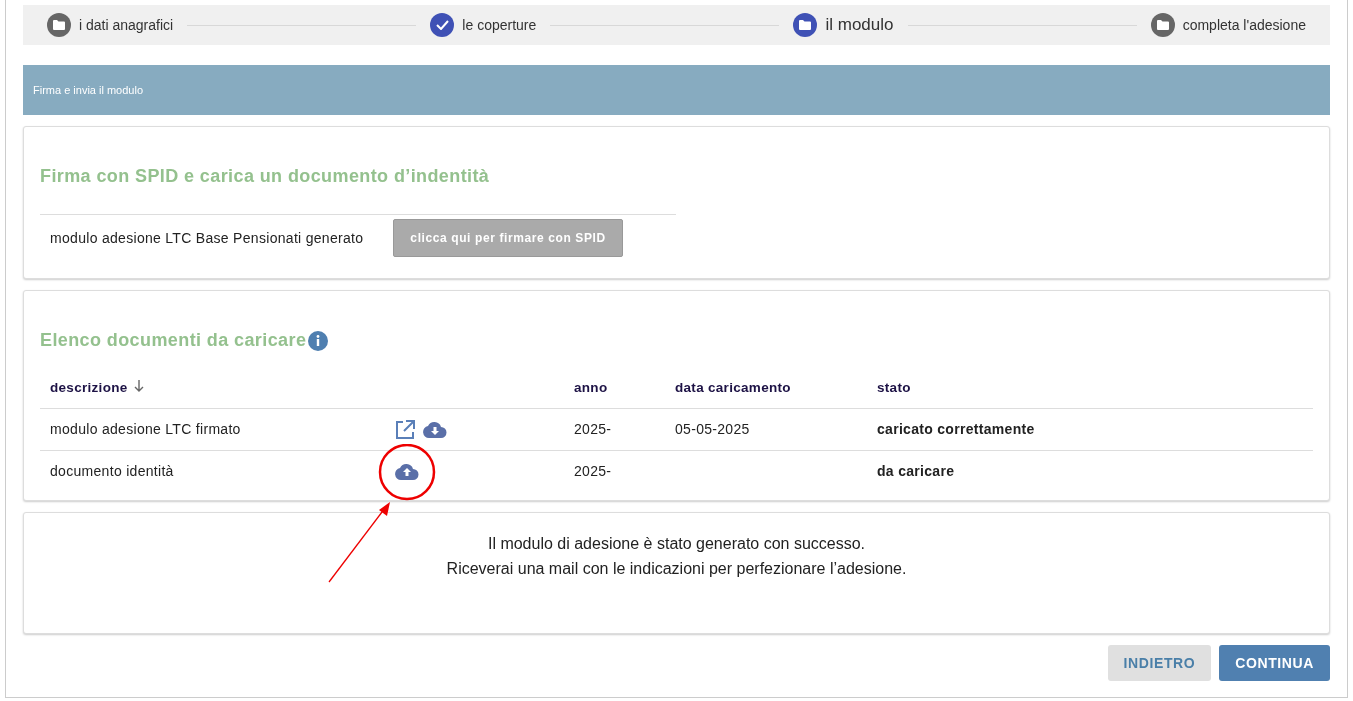 The height and width of the screenshot is (701, 1353). What do you see at coordinates (676, 569) in the screenshot?
I see `message-text: Riceverai una mail con le indicazioni per perfezionare l’adesione.` at bounding box center [676, 569].